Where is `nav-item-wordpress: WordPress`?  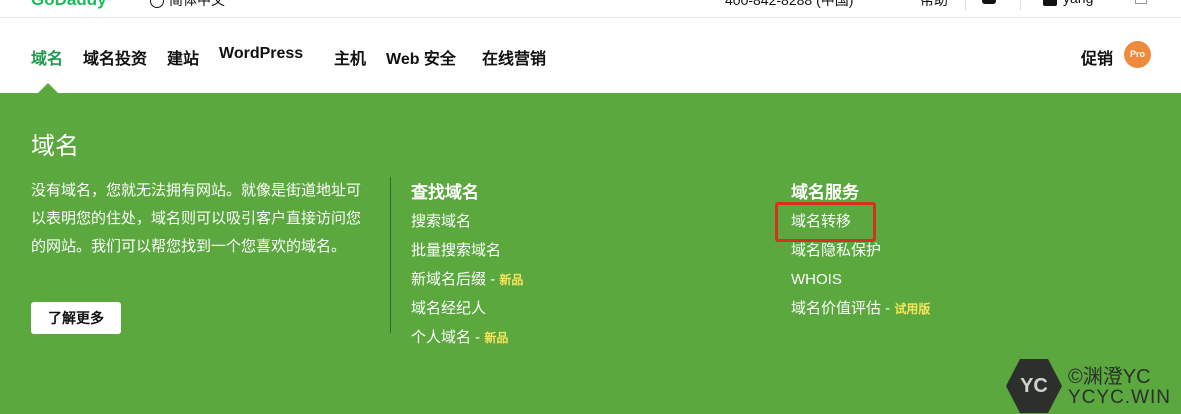 nav-item-wordpress: WordPress is located at coordinates (261, 54).